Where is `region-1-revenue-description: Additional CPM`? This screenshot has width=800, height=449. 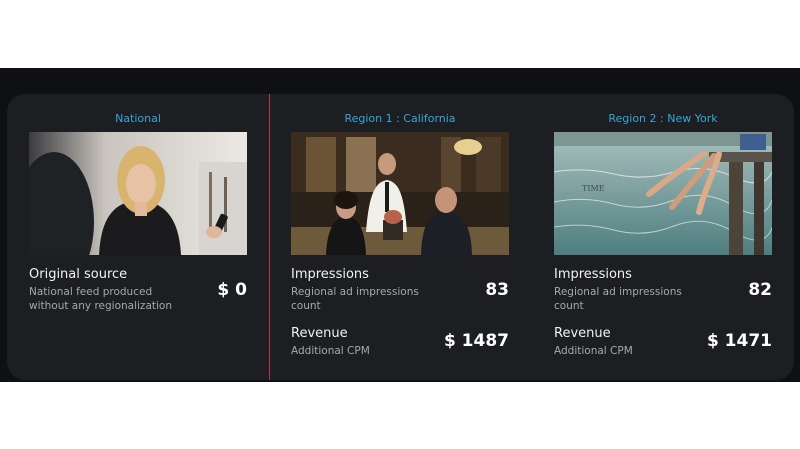
region-1-revenue-description: Additional CPM is located at coordinates (330, 351).